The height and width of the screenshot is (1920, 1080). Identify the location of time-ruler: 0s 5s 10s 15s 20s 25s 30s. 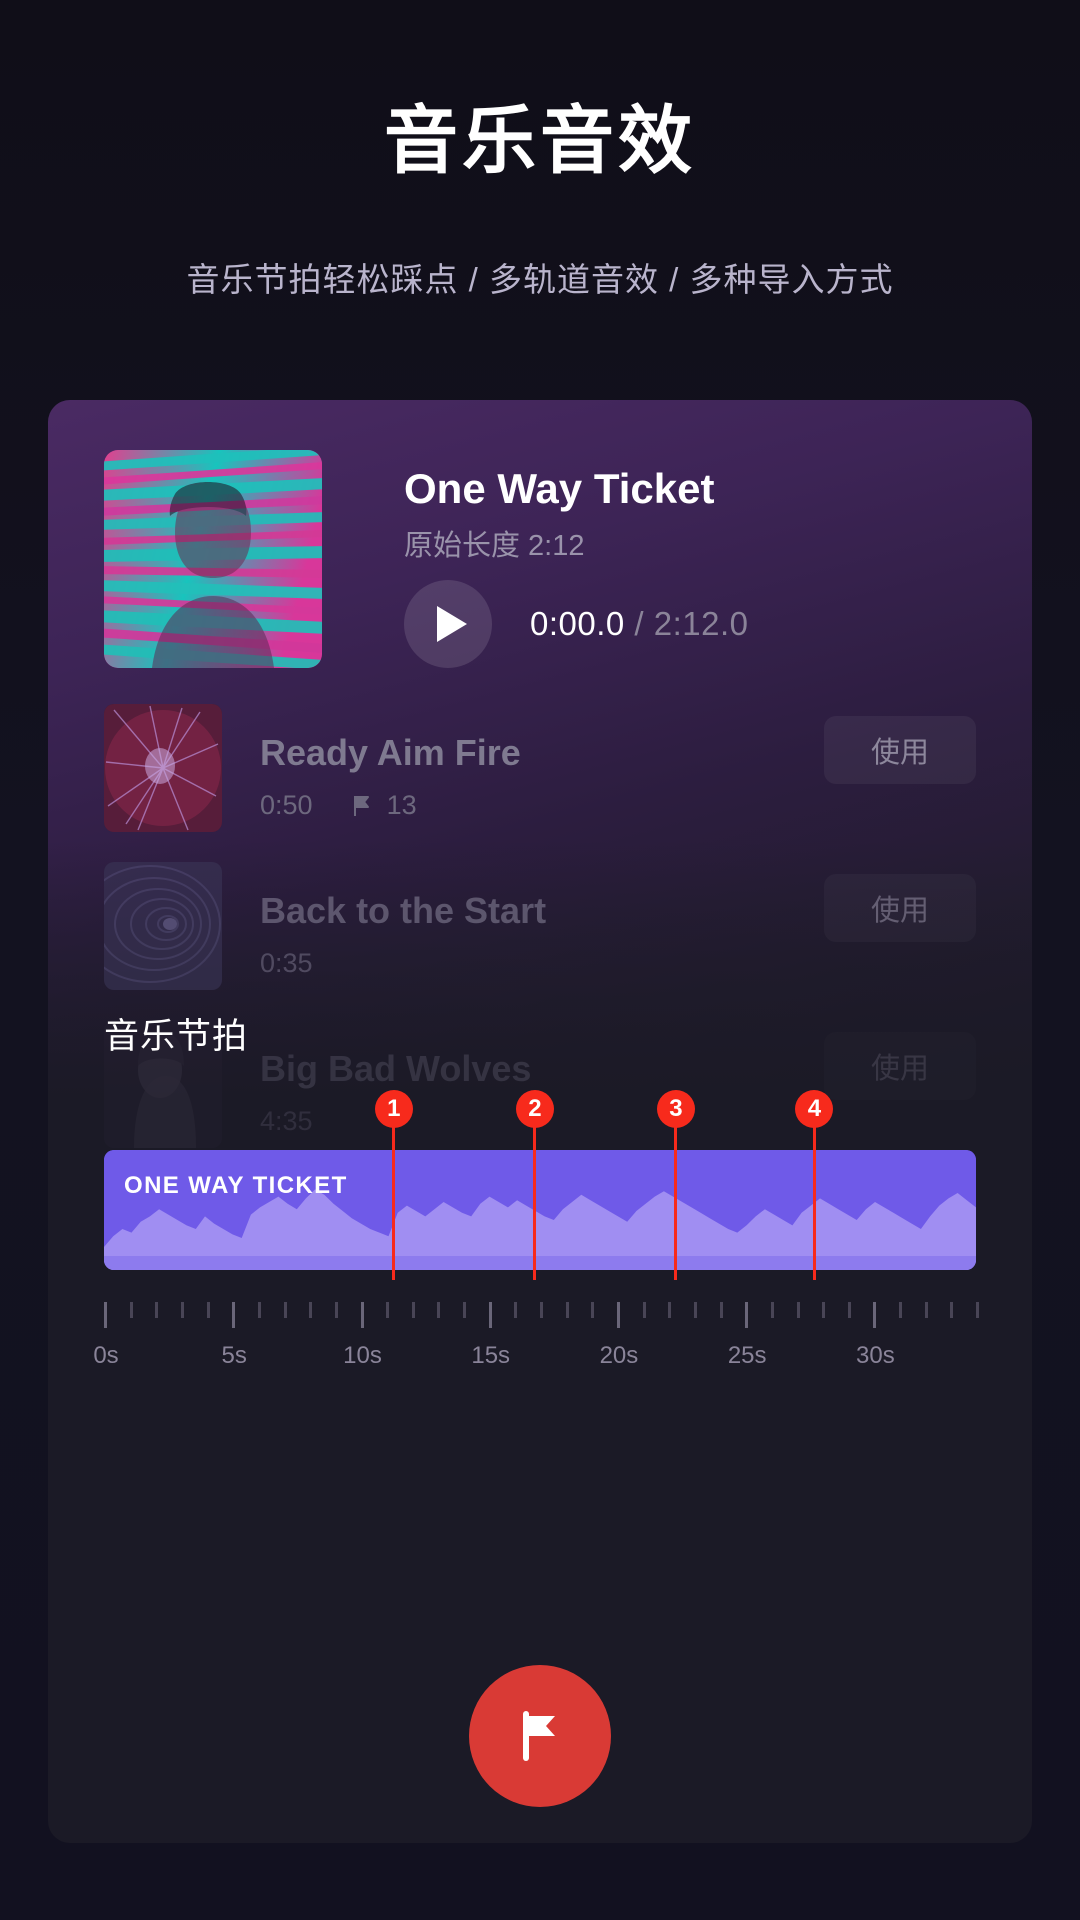
(536, 1345).